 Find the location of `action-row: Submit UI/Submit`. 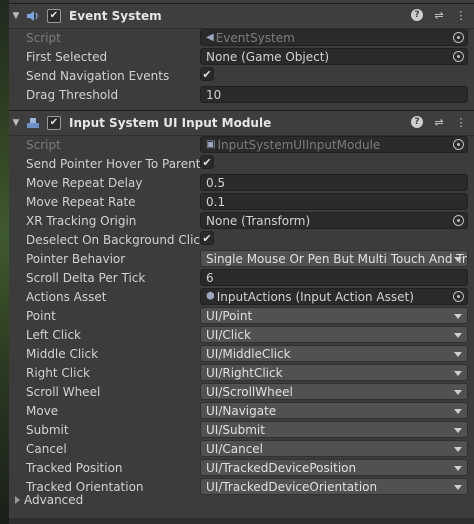

action-row: Submit UI/Submit is located at coordinates (241, 429).